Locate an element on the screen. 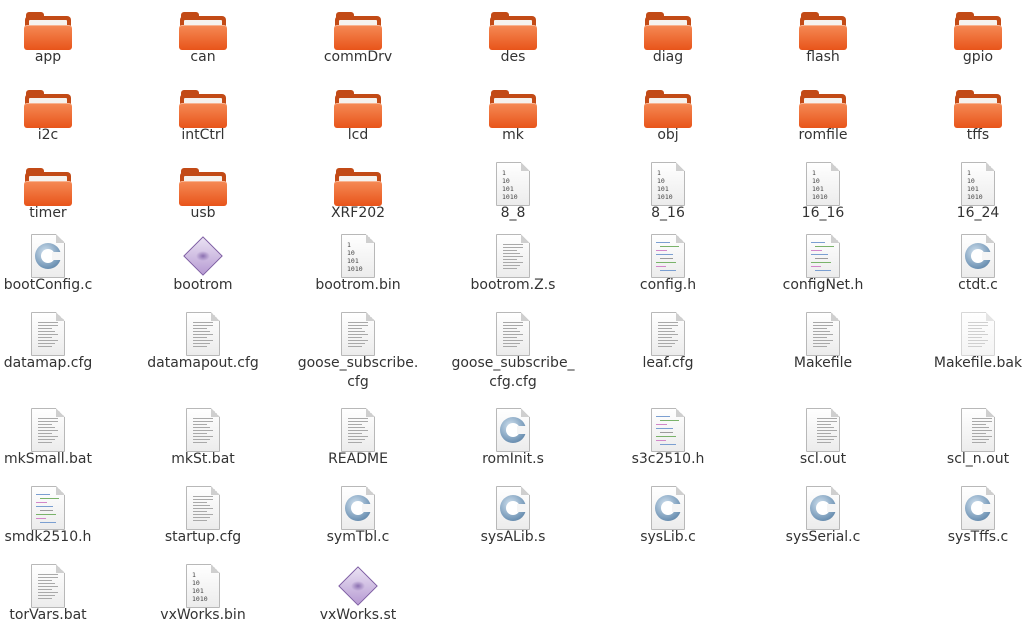 This screenshot has height=637, width=1033. file-name-label: config.h is located at coordinates (668, 285).